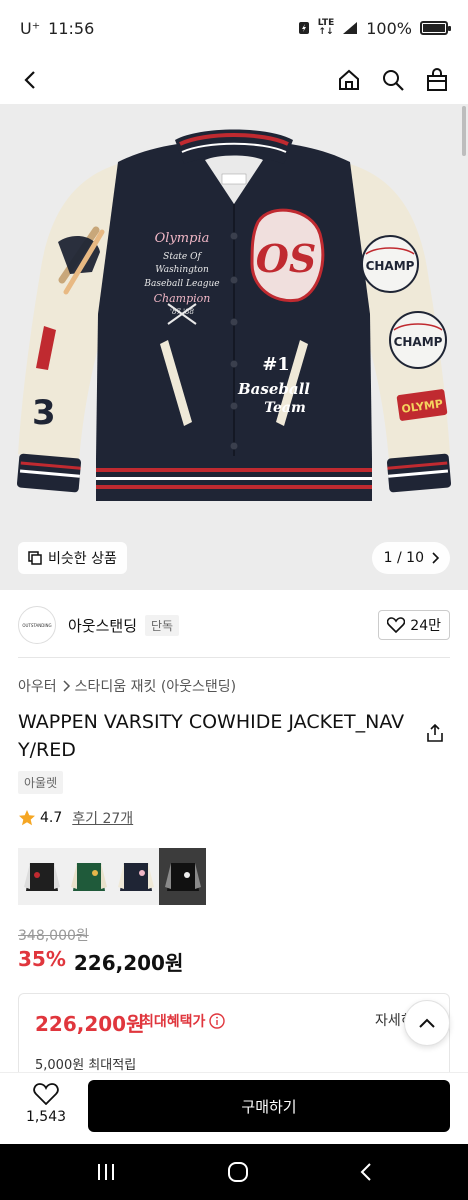 The image size is (468, 1200). I want to click on network-arrows: ↑↓, so click(326, 32).